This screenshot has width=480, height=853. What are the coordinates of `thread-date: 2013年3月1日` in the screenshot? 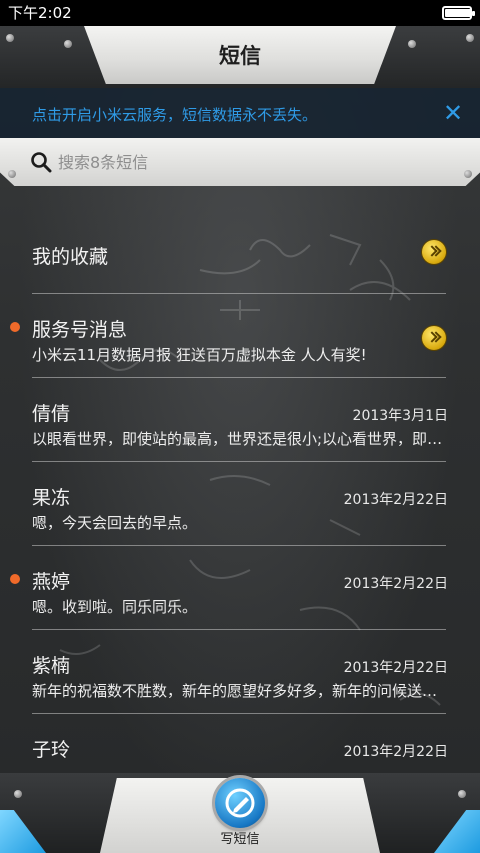 It's located at (400, 416).